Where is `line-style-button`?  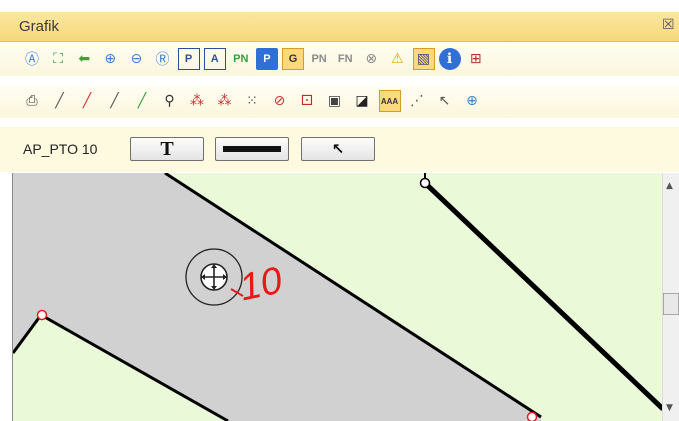
line-style-button is located at coordinates (252, 149).